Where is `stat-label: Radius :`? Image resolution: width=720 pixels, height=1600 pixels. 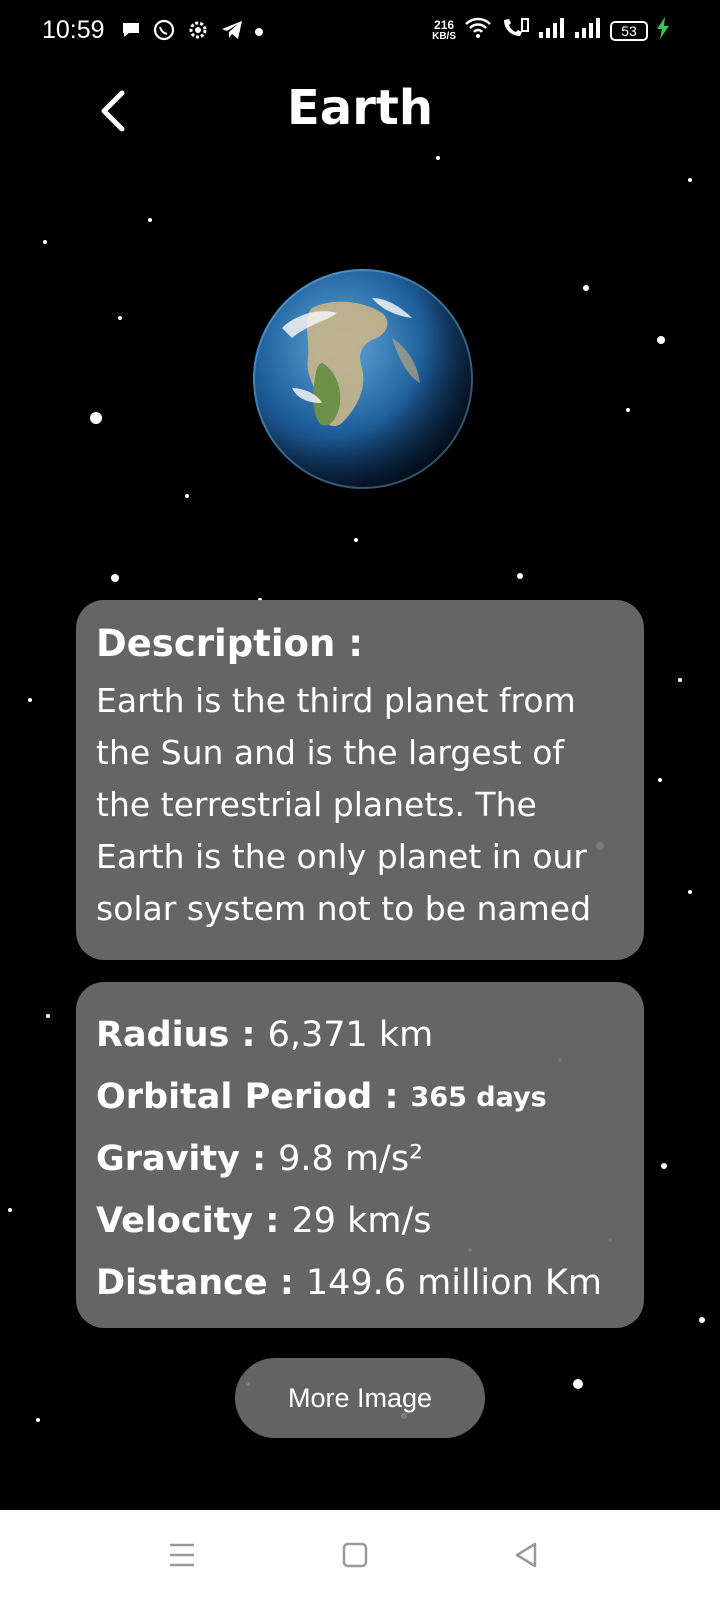
stat-label: Radius : is located at coordinates (176, 1035).